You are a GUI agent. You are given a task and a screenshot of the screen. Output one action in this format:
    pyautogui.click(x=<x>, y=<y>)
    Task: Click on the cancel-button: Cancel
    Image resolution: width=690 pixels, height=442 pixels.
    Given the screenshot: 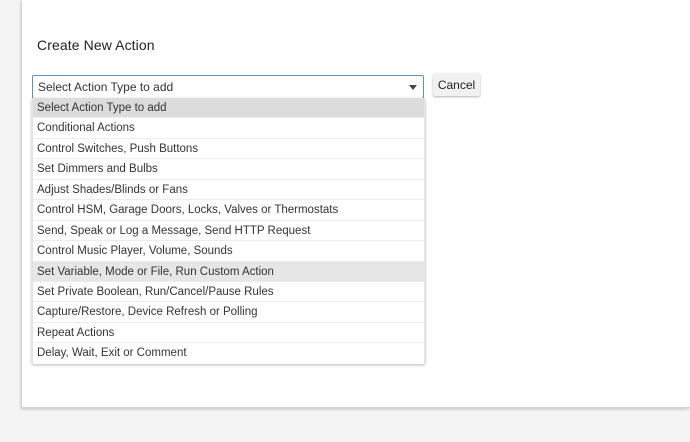 What is the action you would take?
    pyautogui.click(x=456, y=84)
    